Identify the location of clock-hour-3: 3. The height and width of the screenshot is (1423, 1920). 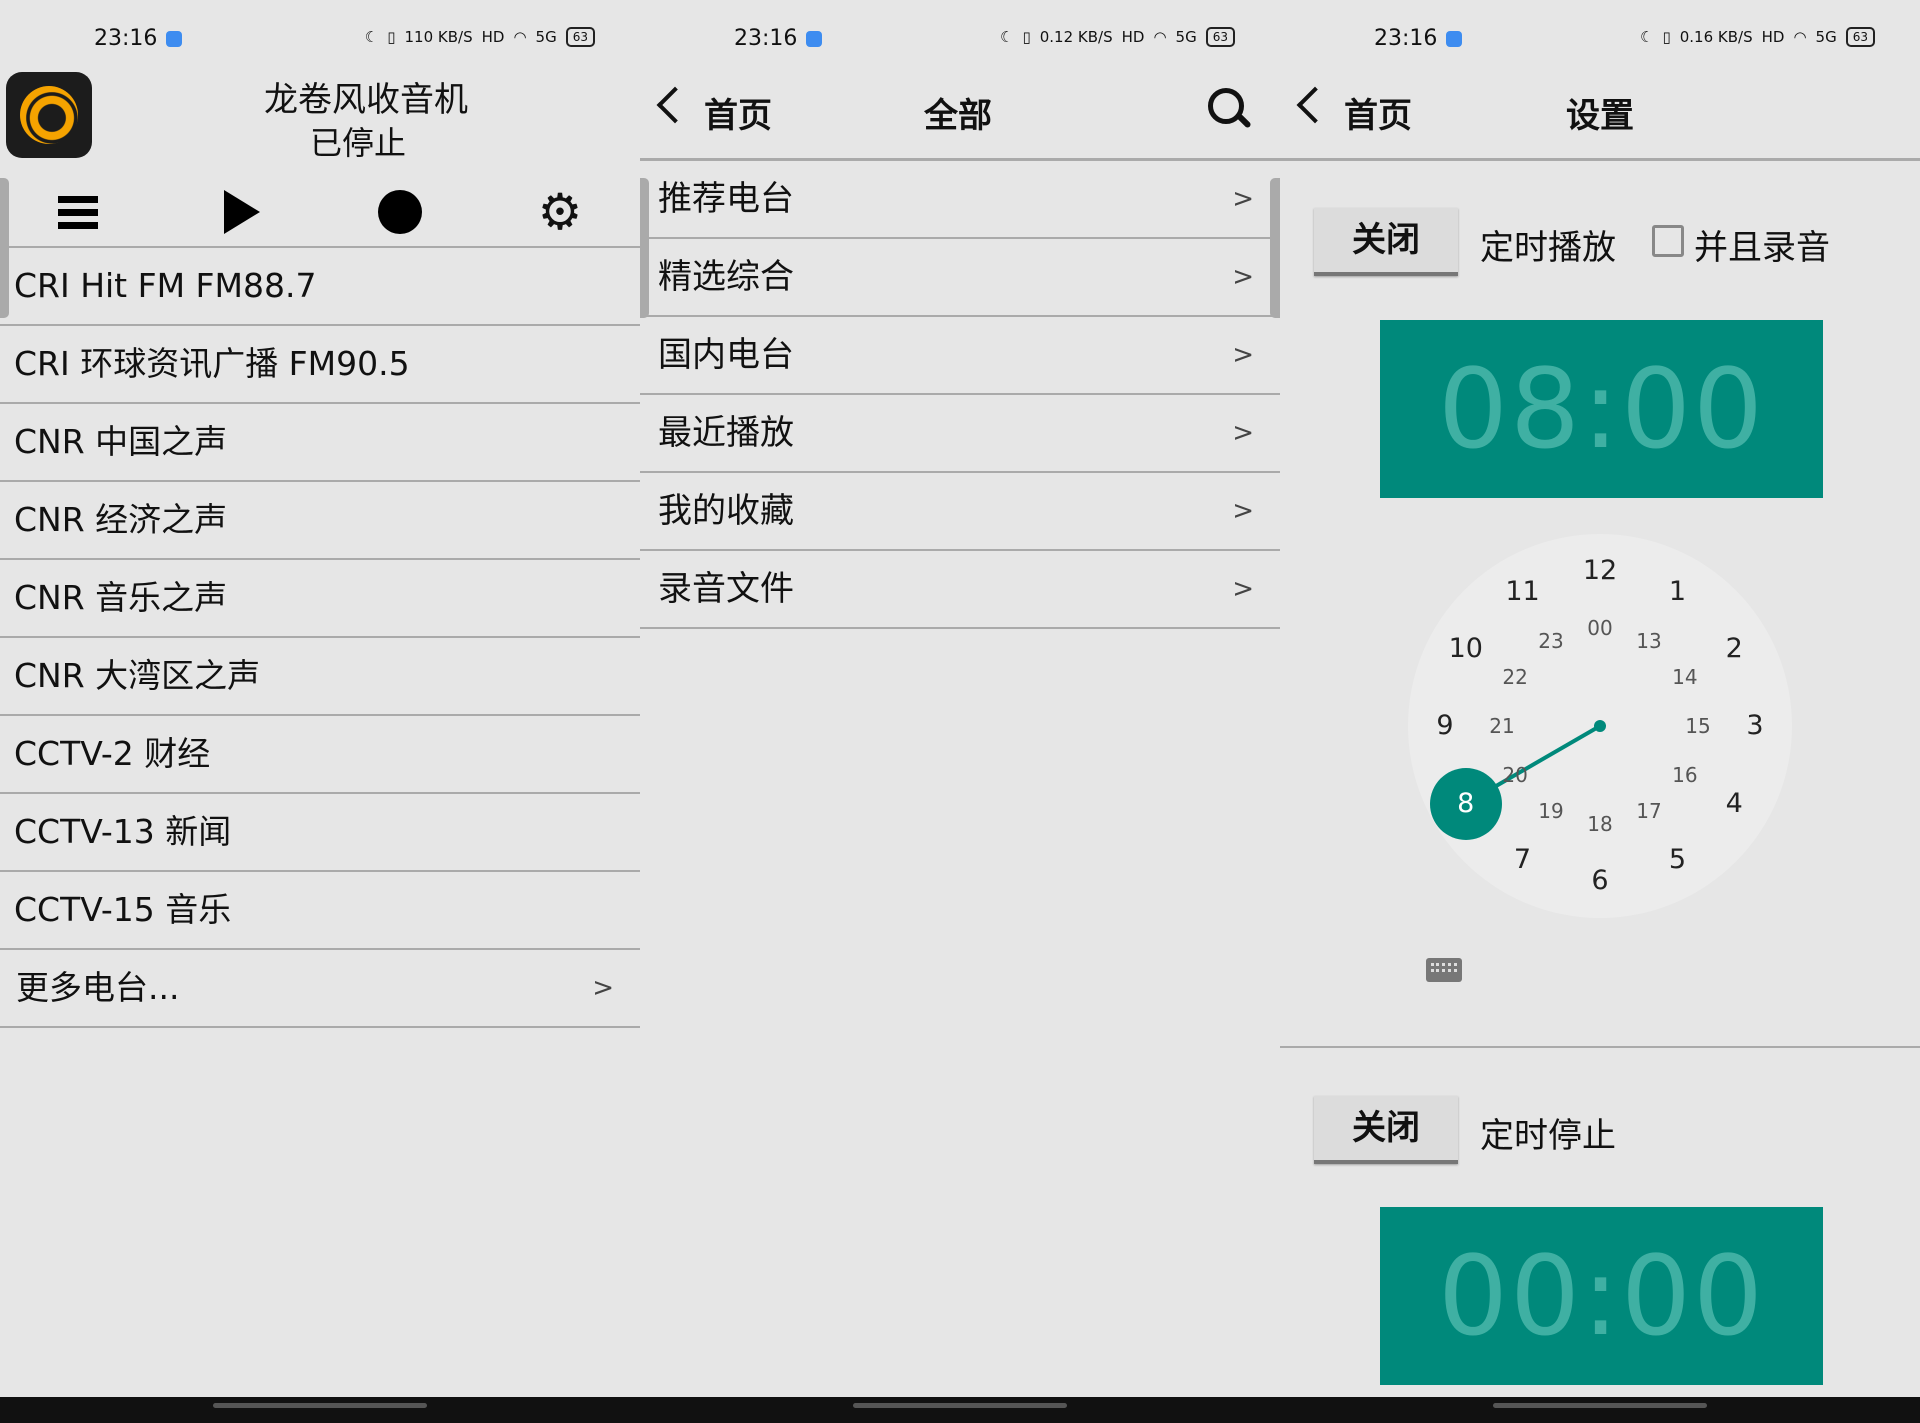
(1755, 726).